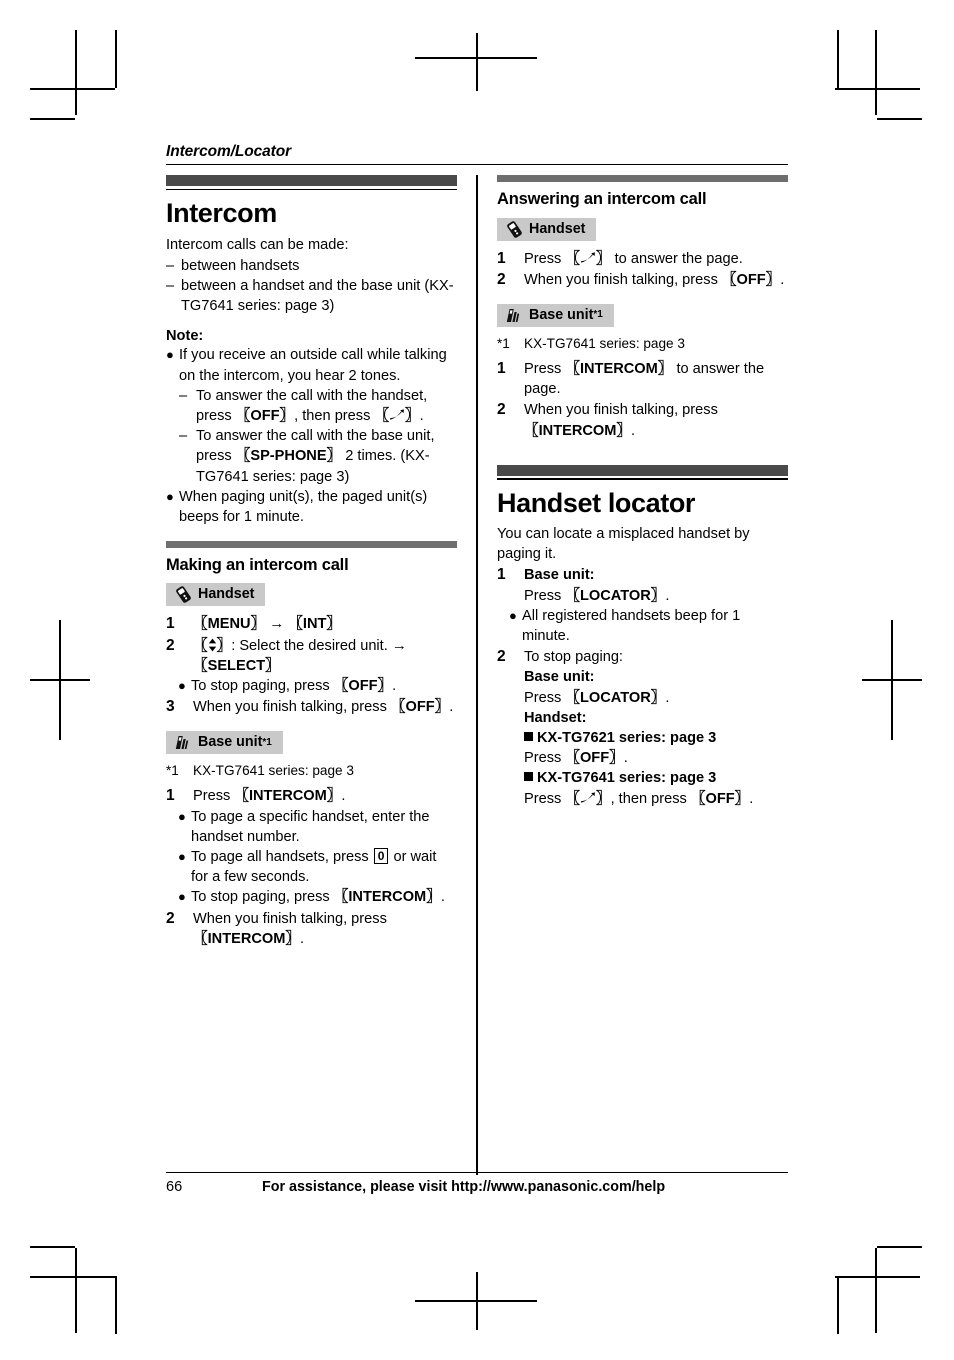 The image size is (954, 1360). I want to click on step-text: 〖MENU〗 → 〖INT〗, so click(325, 624).